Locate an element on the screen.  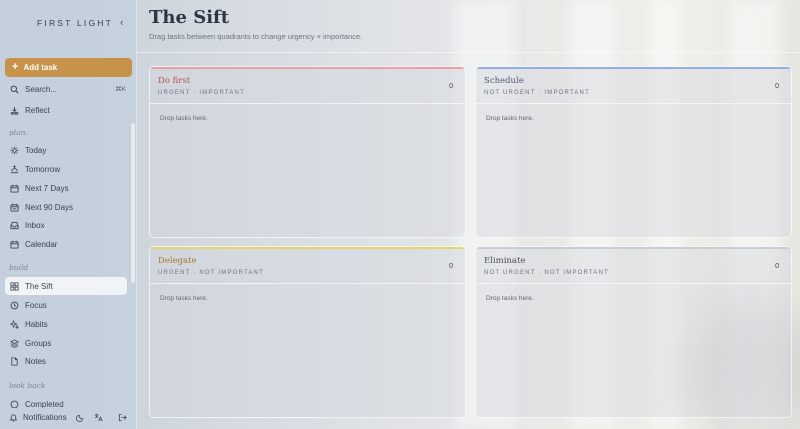
sidebar-item-completed: Completed is located at coordinates (66, 402).